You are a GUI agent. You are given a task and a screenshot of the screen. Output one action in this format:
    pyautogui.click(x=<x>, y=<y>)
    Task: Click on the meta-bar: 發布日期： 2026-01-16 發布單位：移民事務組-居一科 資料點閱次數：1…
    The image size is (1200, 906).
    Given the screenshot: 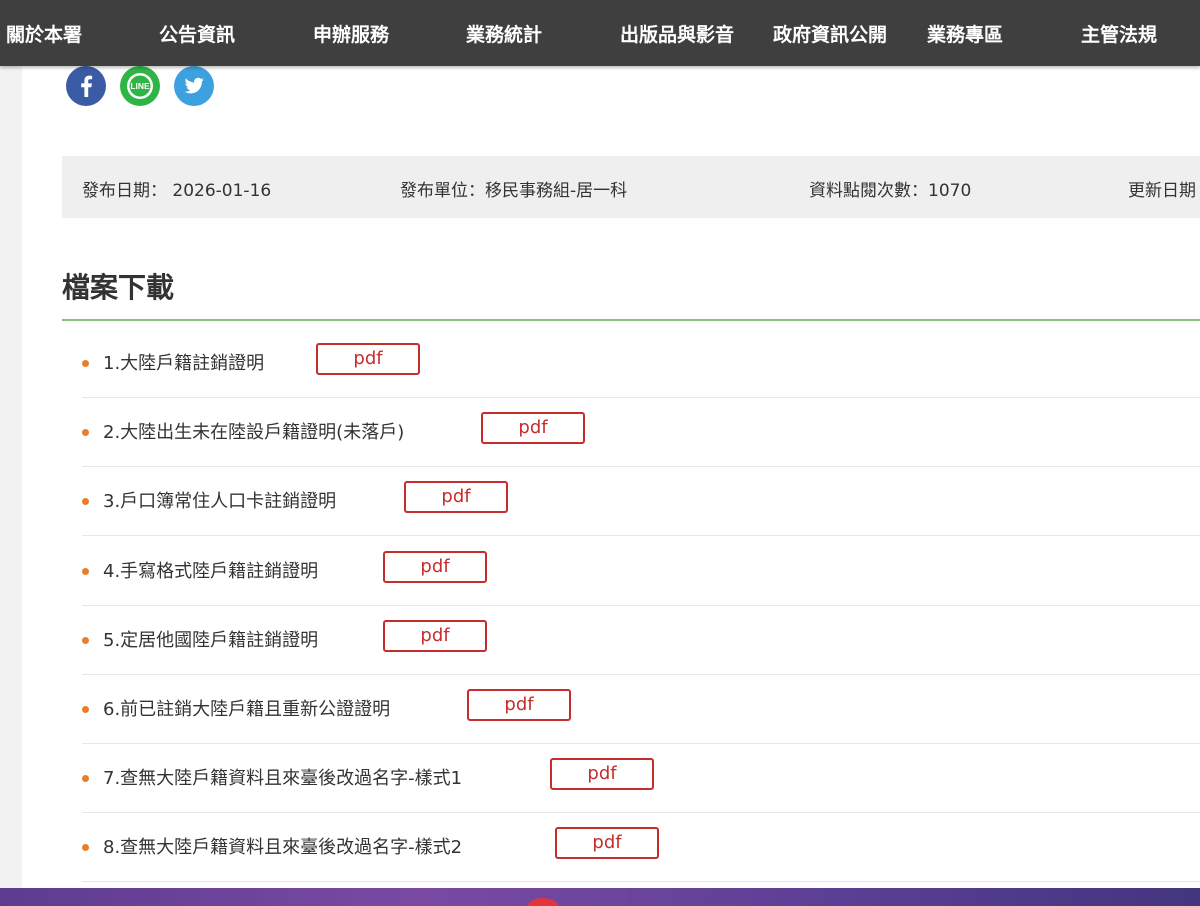 What is the action you would take?
    pyautogui.click(x=631, y=187)
    